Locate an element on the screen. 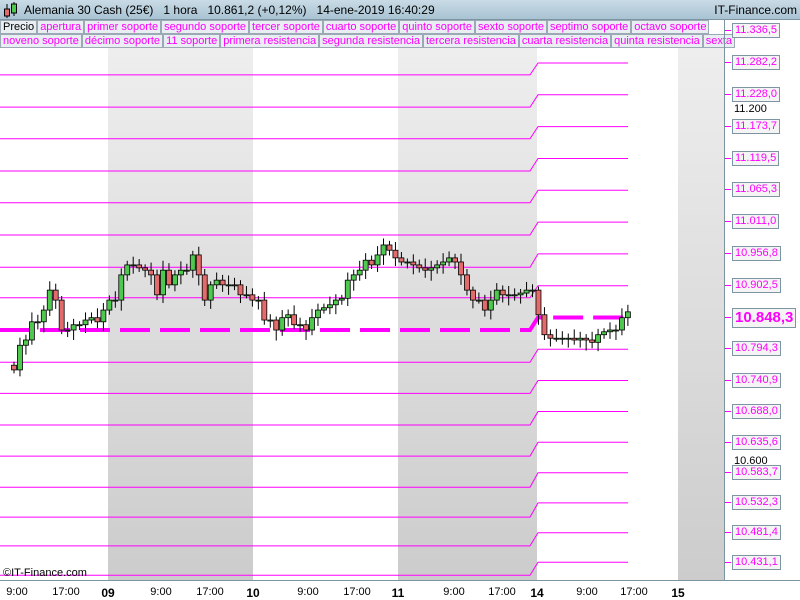  legend-item: 11 soporte is located at coordinates (192, 41).